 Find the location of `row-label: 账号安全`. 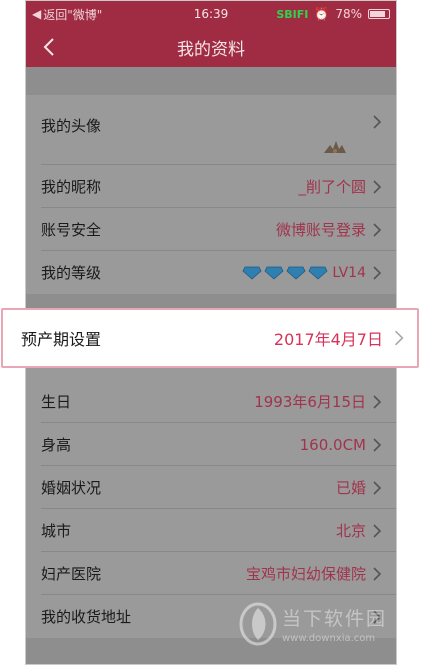

row-label: 账号安全 is located at coordinates (71, 230).